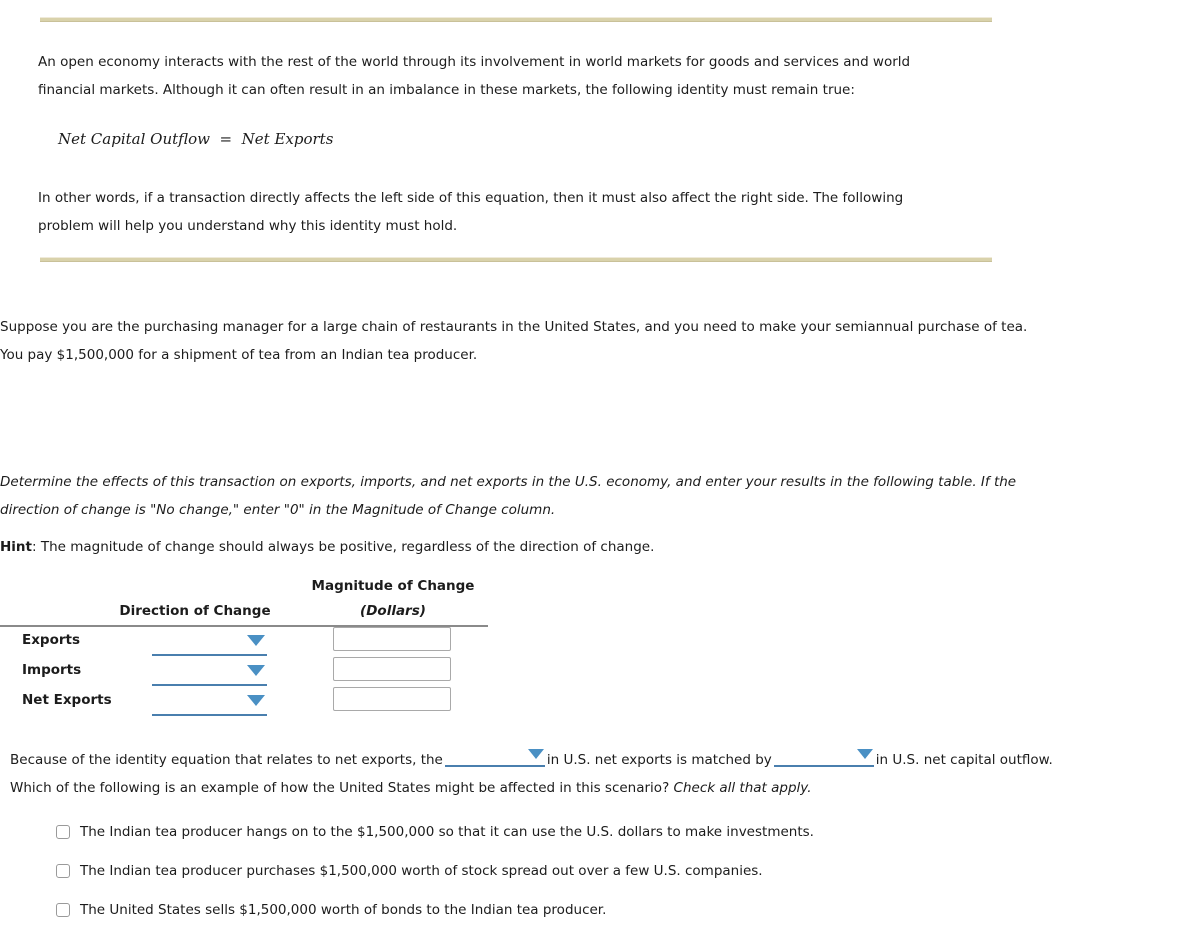  Describe the element at coordinates (209, 643) in the screenshot. I see `direction-dropdown-exports` at that location.